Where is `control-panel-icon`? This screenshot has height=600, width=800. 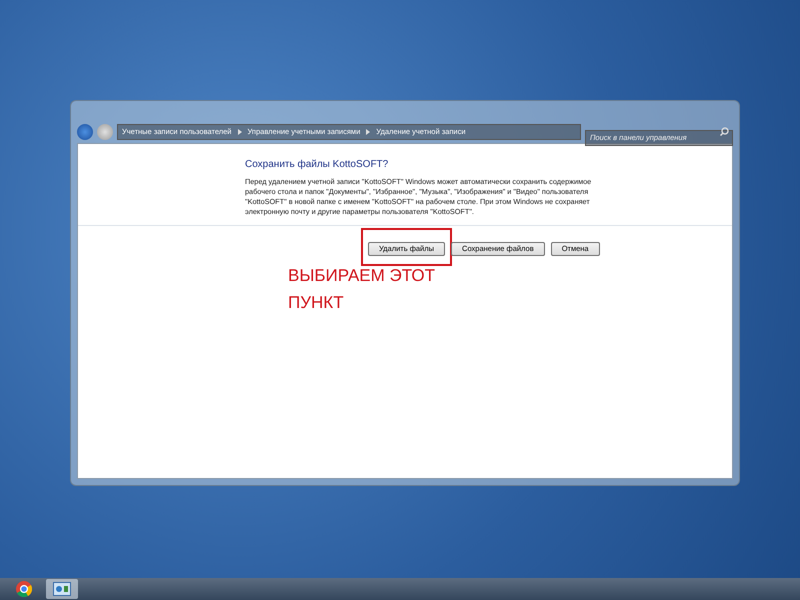
control-panel-icon is located at coordinates (62, 589).